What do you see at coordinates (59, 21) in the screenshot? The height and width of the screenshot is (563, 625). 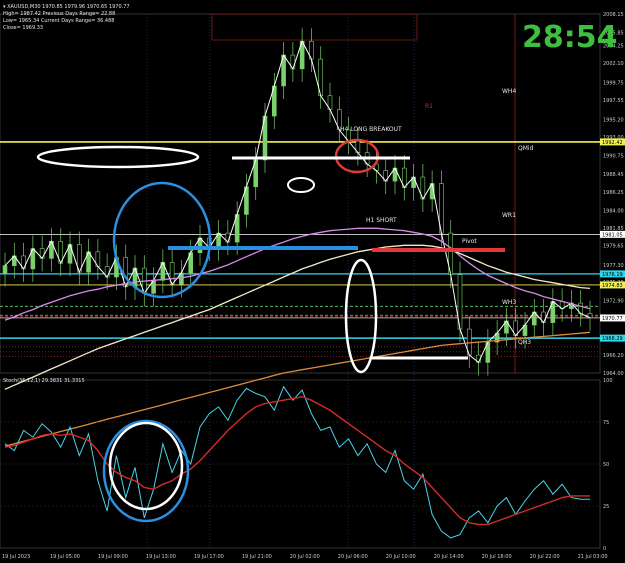 I see `low-line: Low= 1965.34 Current Days Range= 36.488` at bounding box center [59, 21].